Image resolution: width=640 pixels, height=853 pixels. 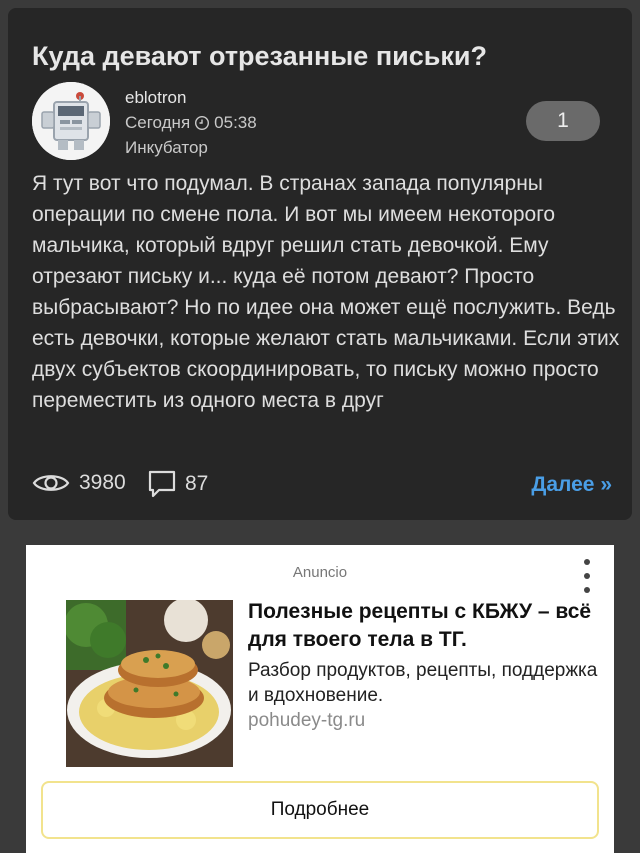 I want to click on speech-bubble-icon, so click(x=162, y=484).